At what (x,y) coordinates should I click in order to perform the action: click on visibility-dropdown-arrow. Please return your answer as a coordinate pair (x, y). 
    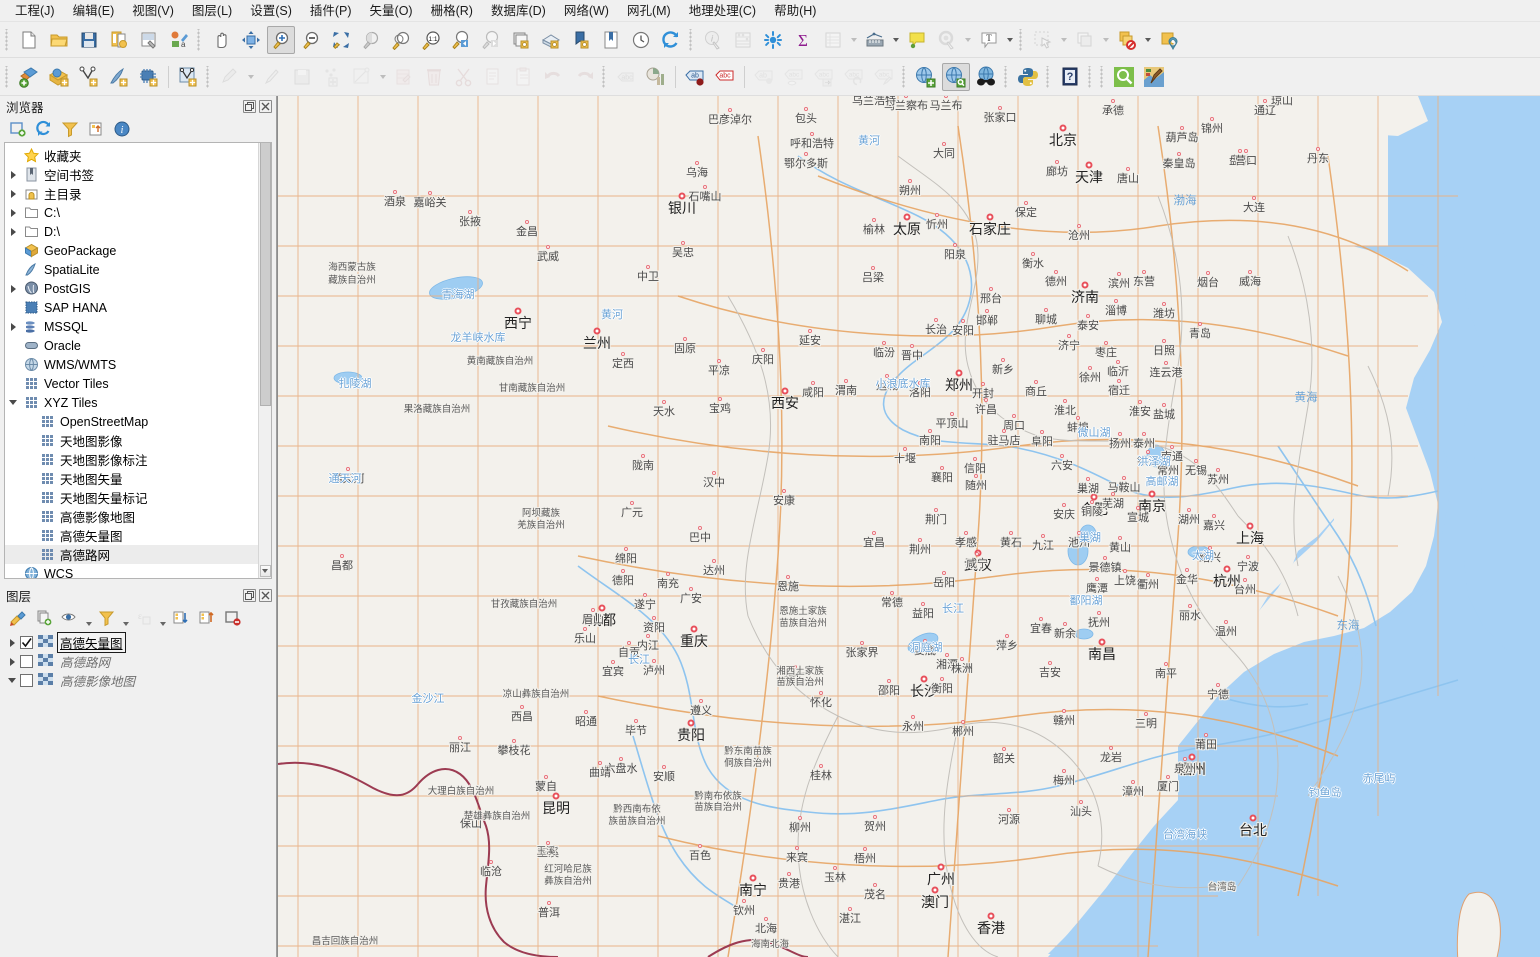
    Looking at the image, I should click on (88, 618).